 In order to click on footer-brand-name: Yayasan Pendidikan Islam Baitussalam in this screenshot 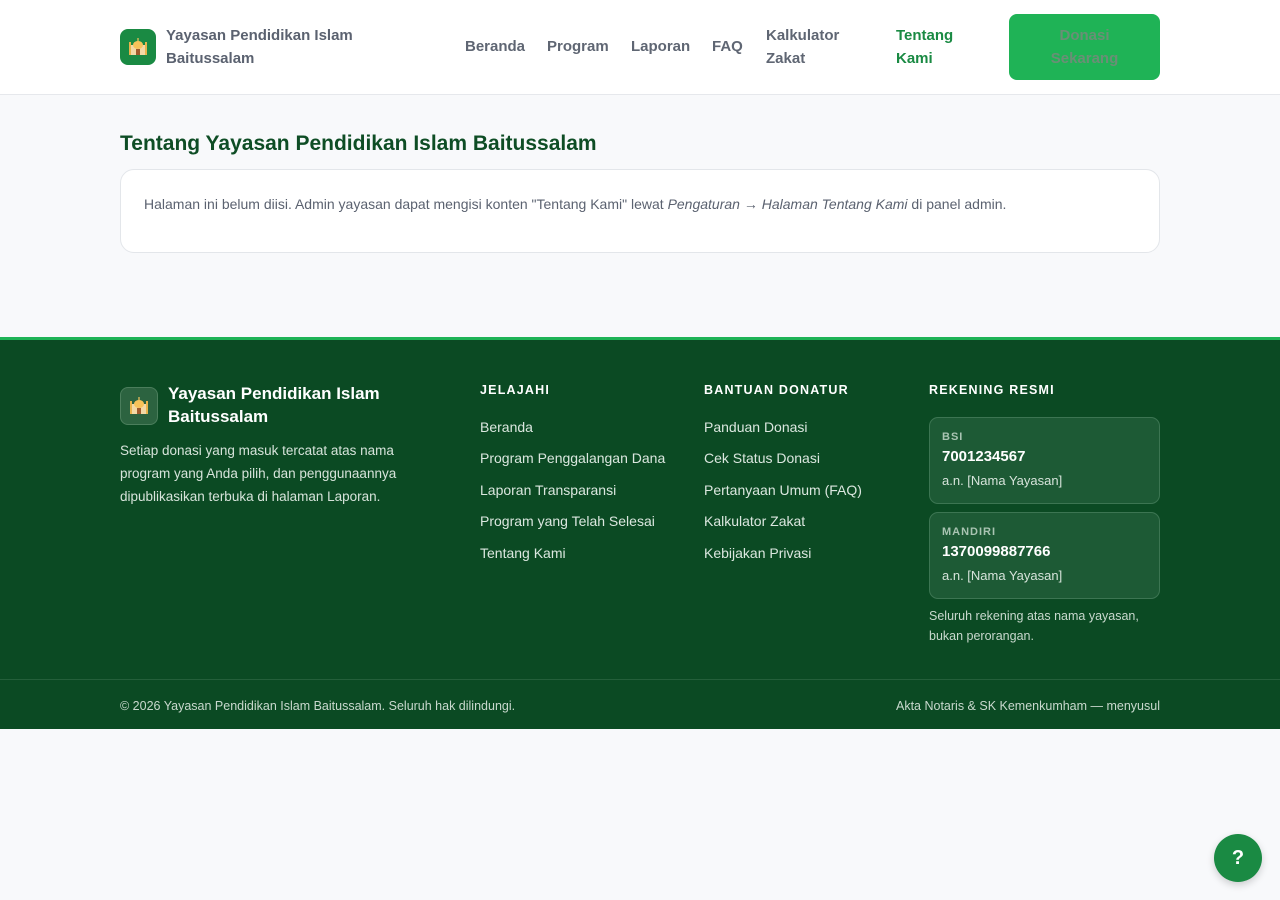, I will do `click(274, 405)`.